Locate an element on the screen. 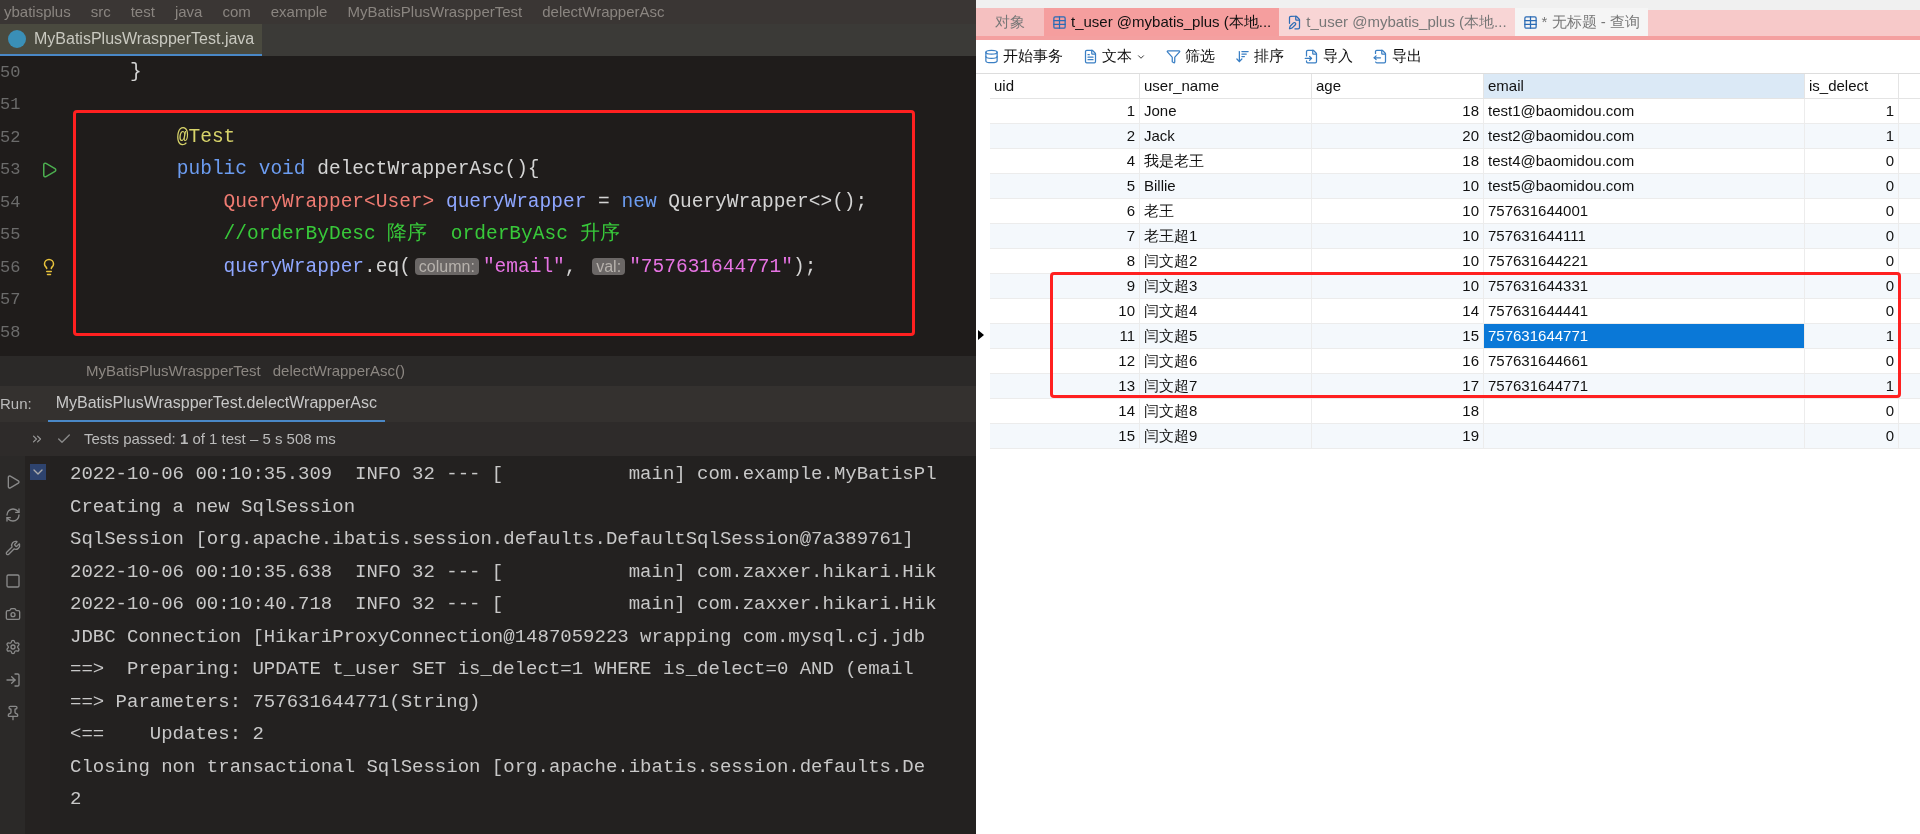 This screenshot has height=834, width=1920. run-icon is located at coordinates (49, 169).